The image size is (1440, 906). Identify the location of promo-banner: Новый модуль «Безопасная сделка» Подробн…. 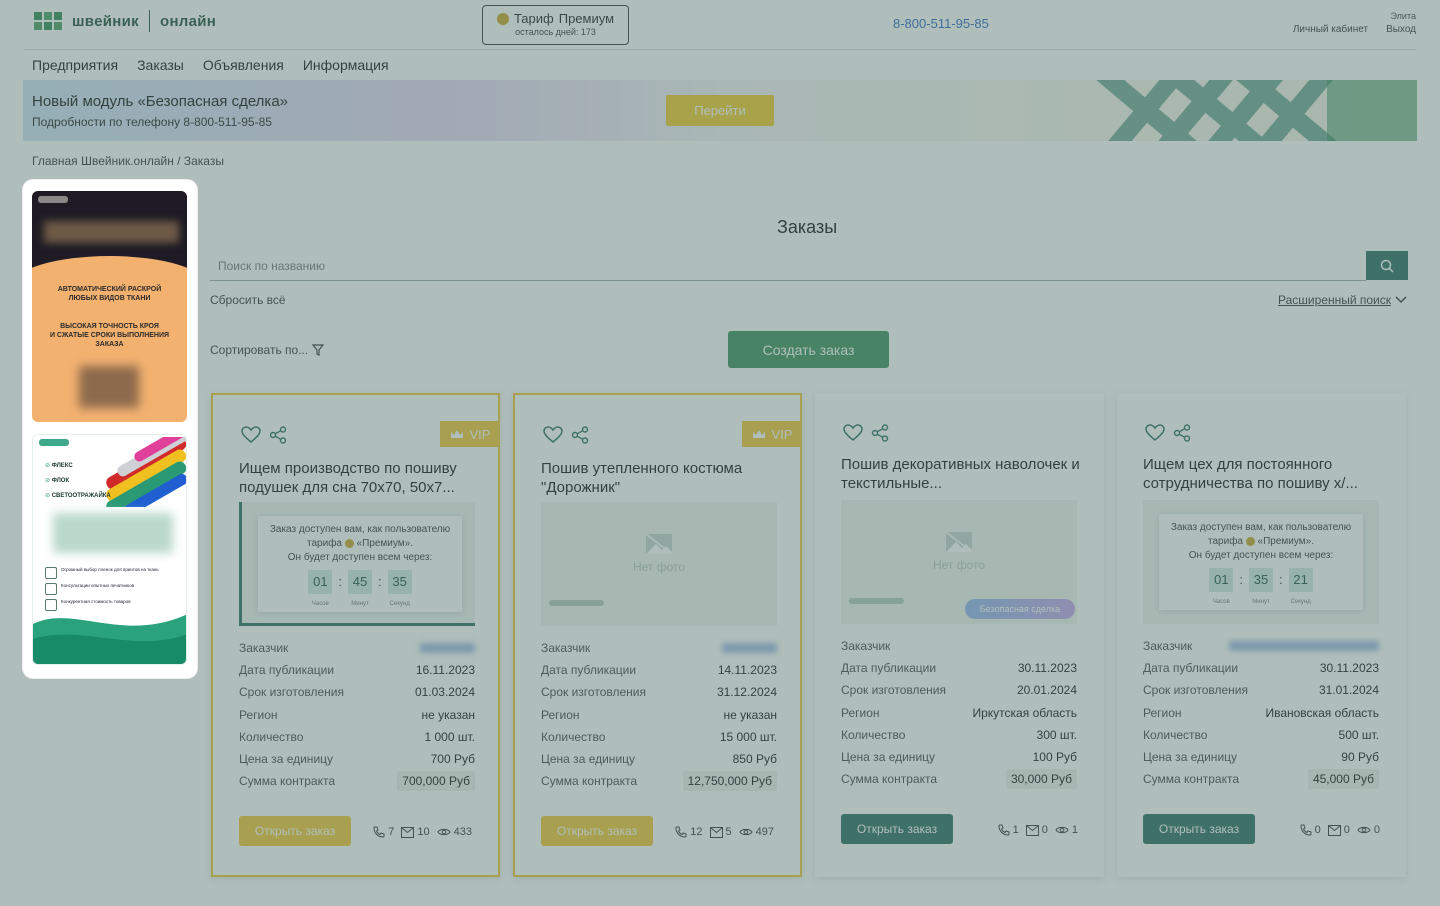
(720, 110).